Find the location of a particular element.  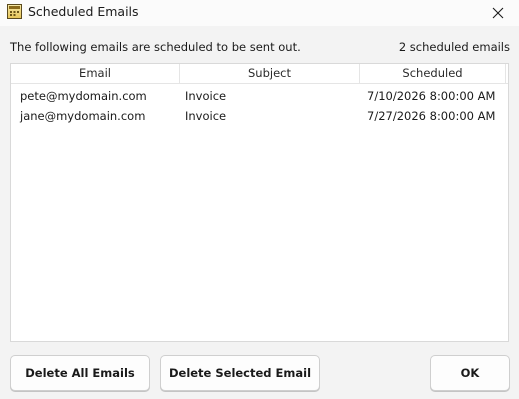

column-header-scheduled: Scheduled is located at coordinates (433, 73).